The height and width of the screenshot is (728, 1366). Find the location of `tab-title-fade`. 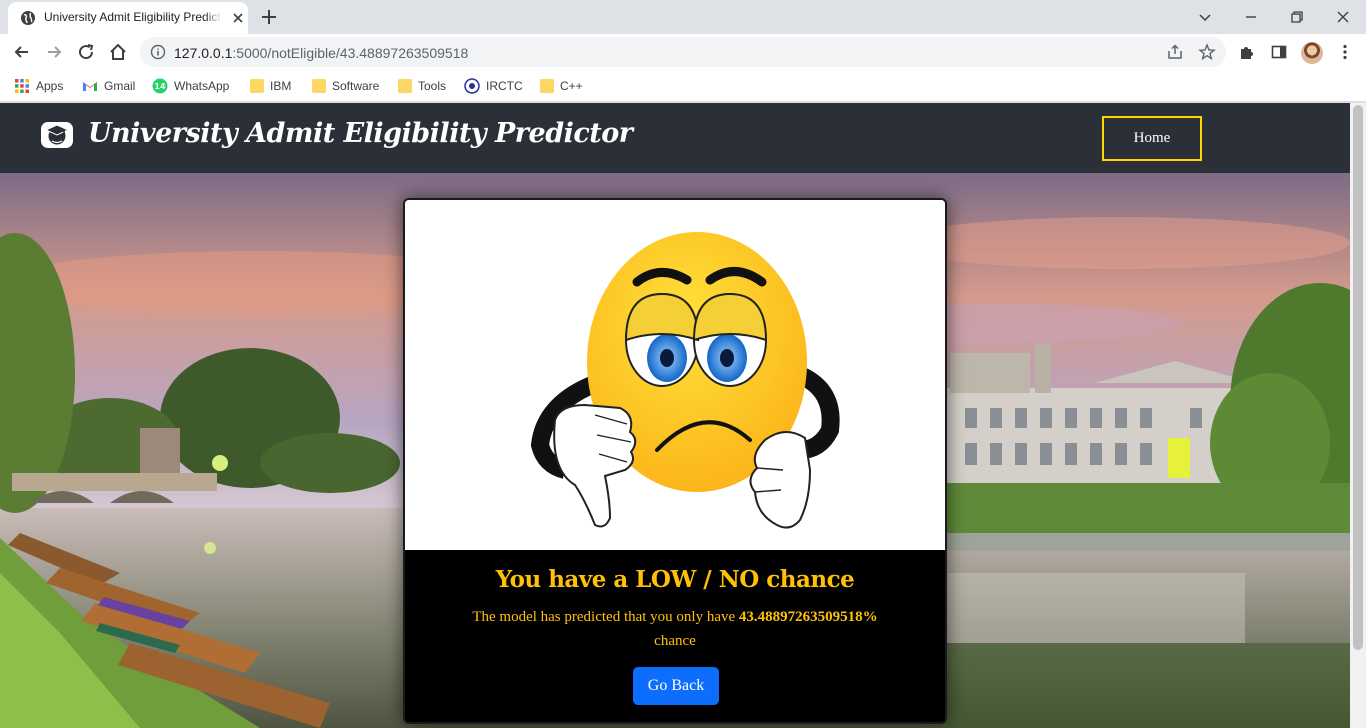

tab-title-fade is located at coordinates (213, 18).